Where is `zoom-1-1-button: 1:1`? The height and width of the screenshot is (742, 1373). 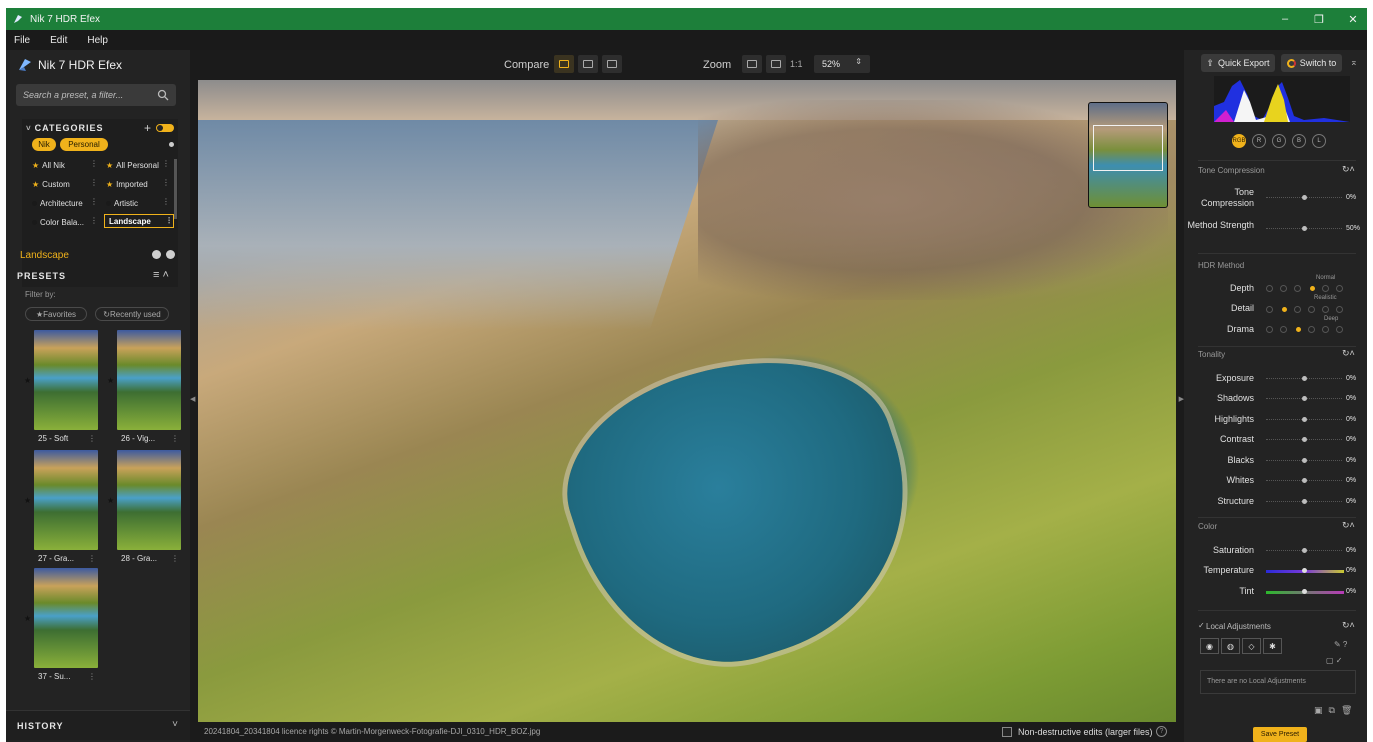
zoom-1-1-button: 1:1 is located at coordinates (796, 64).